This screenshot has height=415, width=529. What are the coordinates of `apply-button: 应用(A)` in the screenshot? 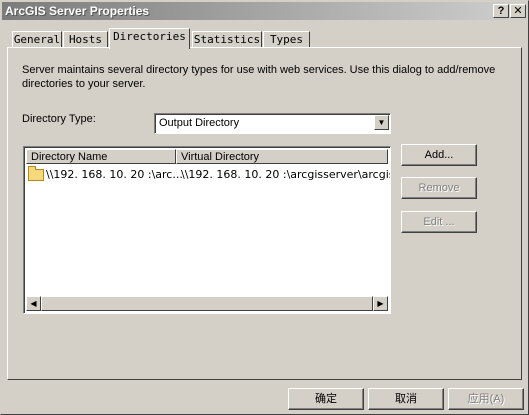 It's located at (486, 399).